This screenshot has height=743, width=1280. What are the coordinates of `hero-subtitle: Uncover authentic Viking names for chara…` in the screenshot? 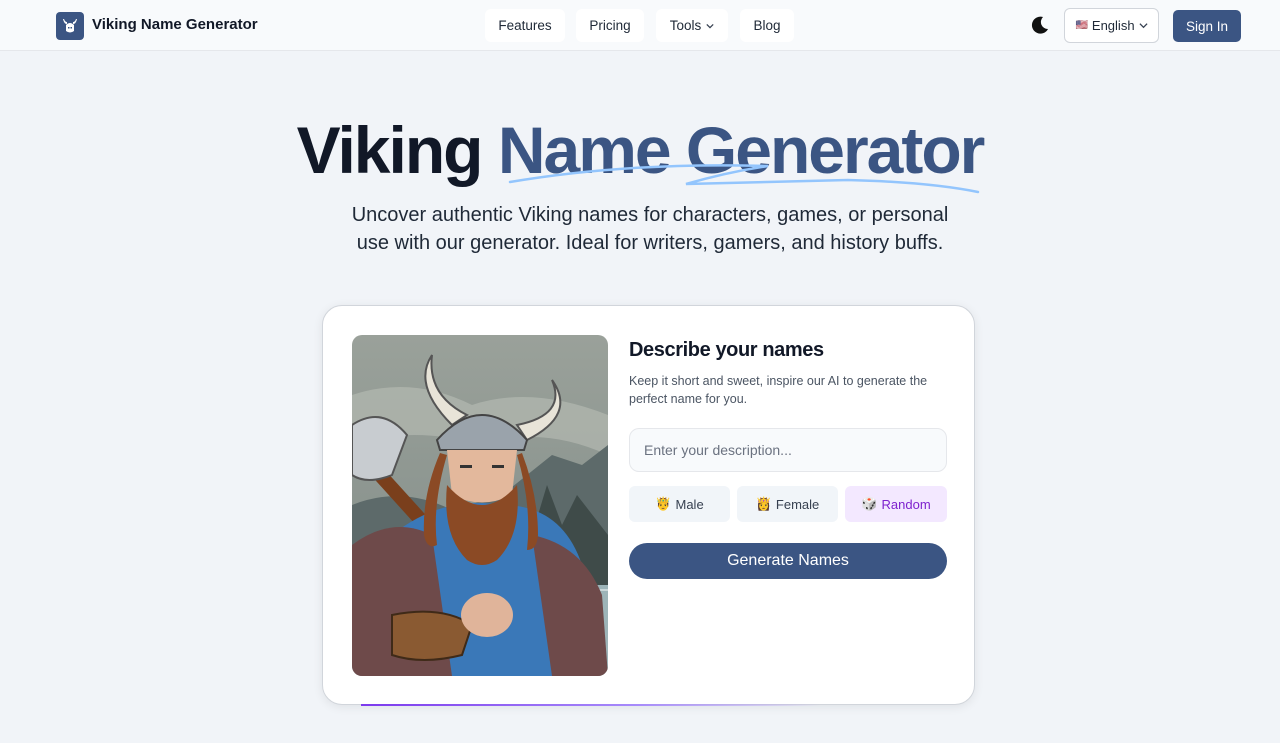 It's located at (650, 229).